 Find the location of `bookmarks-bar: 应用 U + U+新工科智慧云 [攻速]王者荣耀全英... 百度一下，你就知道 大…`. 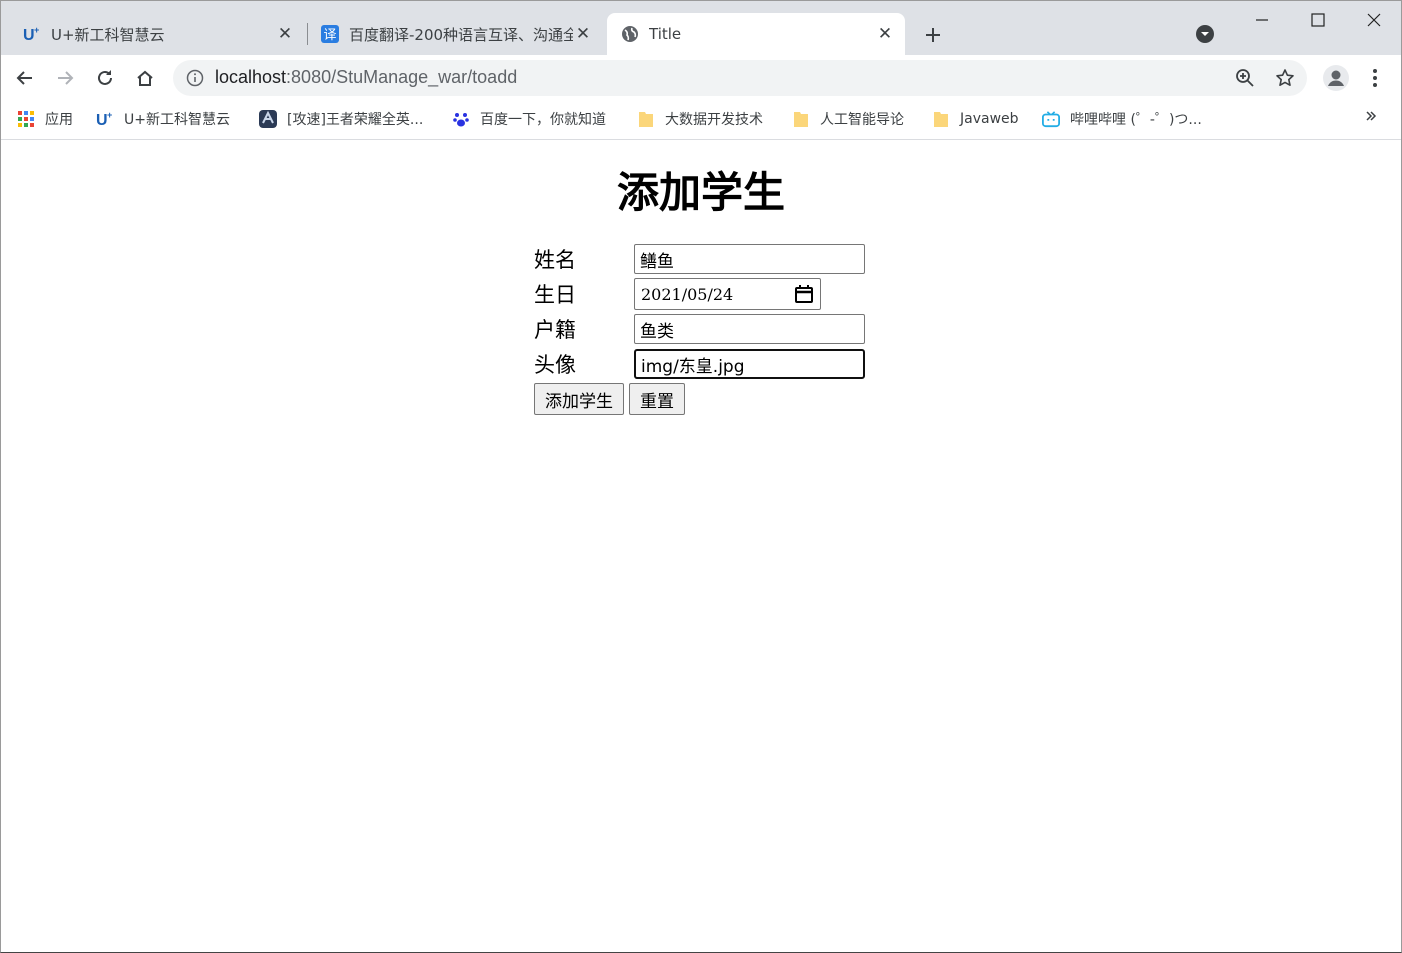

bookmarks-bar: 应用 U + U+新工科智慧云 [攻速]王者荣耀全英... 百度一下，你就知道 大… is located at coordinates (701, 120).